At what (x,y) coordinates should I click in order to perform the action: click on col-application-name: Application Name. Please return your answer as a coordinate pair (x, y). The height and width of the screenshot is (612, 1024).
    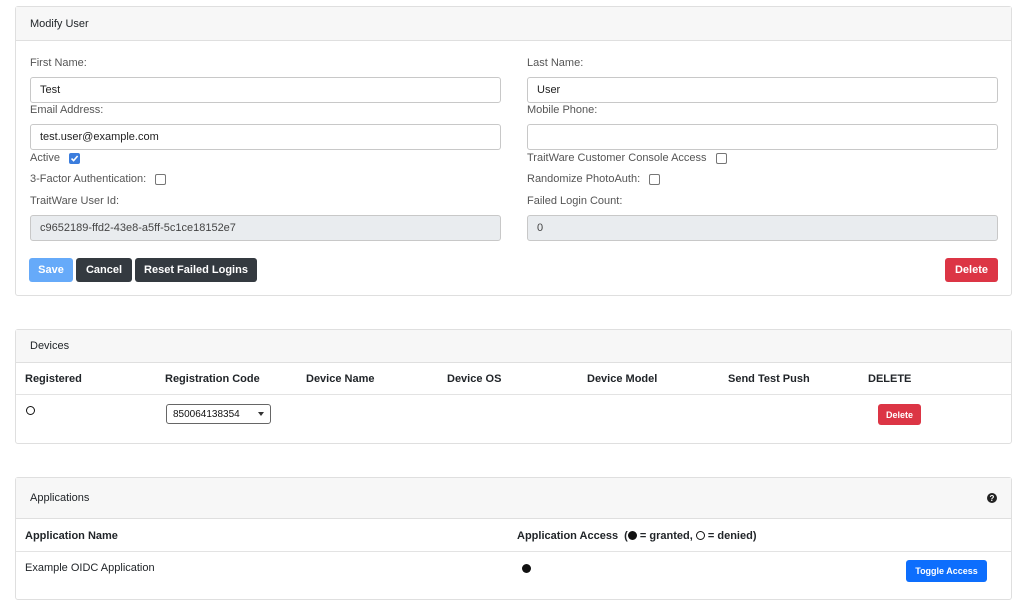
    Looking at the image, I should click on (71, 536).